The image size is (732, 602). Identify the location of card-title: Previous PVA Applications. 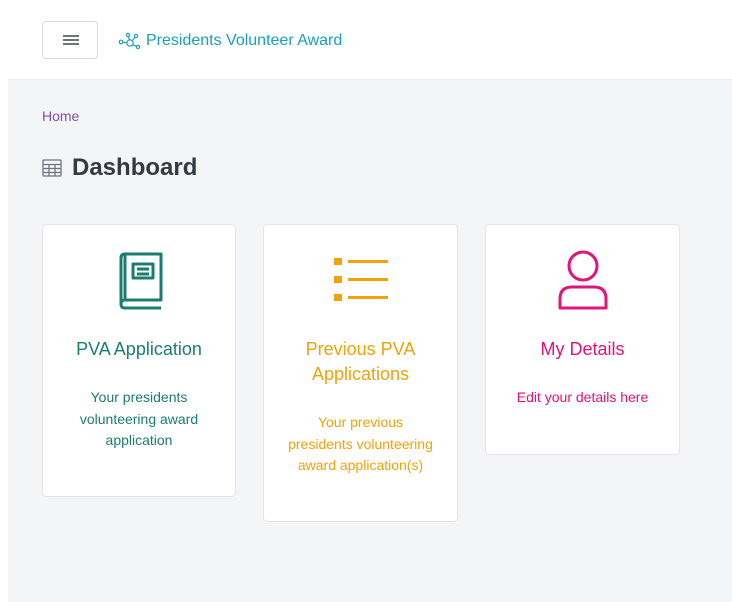
(360, 361).